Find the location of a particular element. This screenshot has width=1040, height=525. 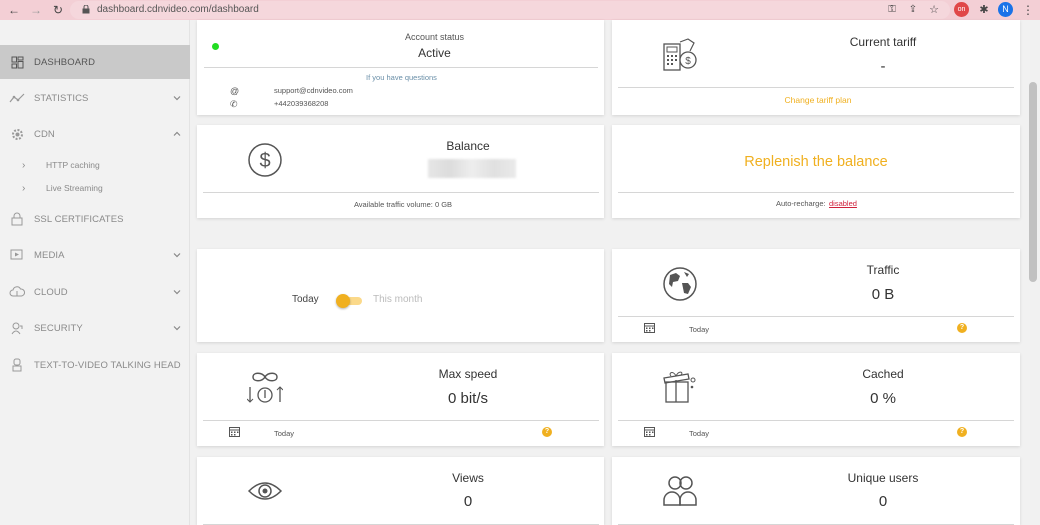

traffic-card: Traffic 0 B Today ? is located at coordinates (816, 295).